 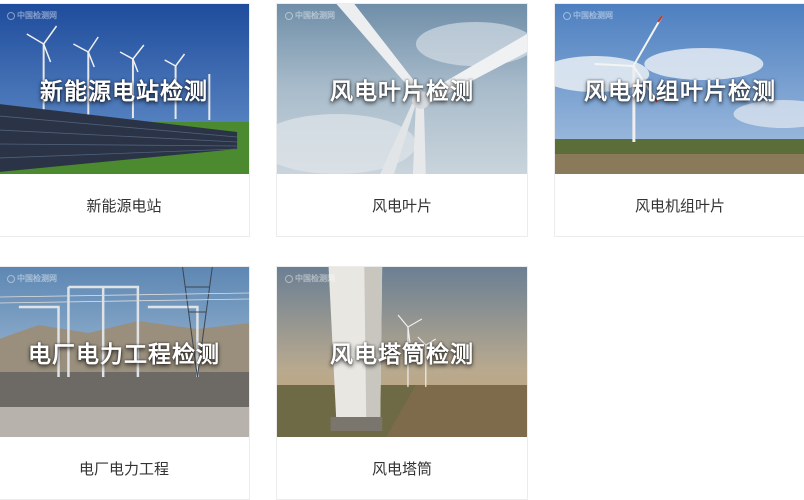 I want to click on card-caption: 风电机组叶片, so click(x=679, y=205).